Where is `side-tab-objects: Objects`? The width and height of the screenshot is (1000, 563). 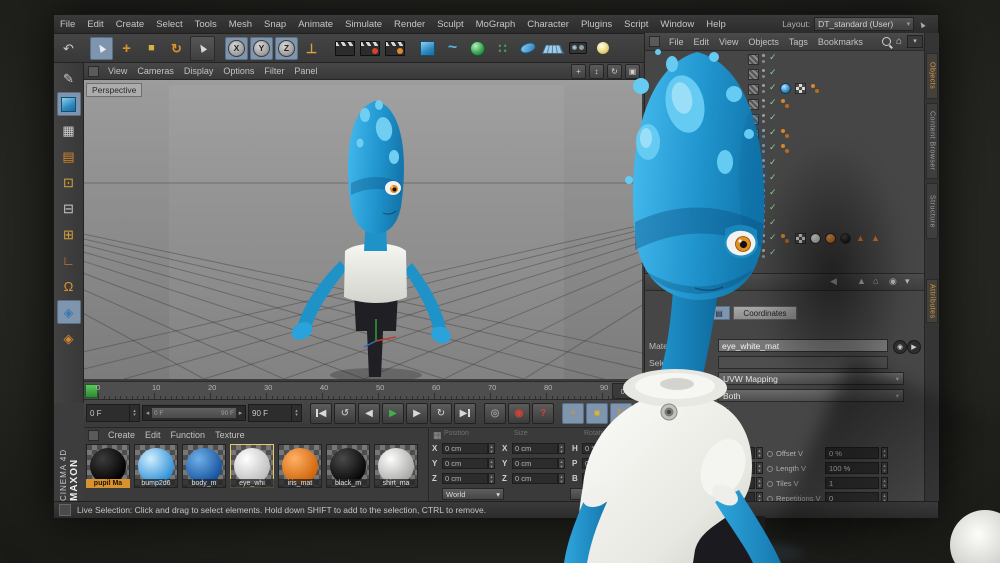
side-tab-objects: Objects is located at coordinates (932, 76).